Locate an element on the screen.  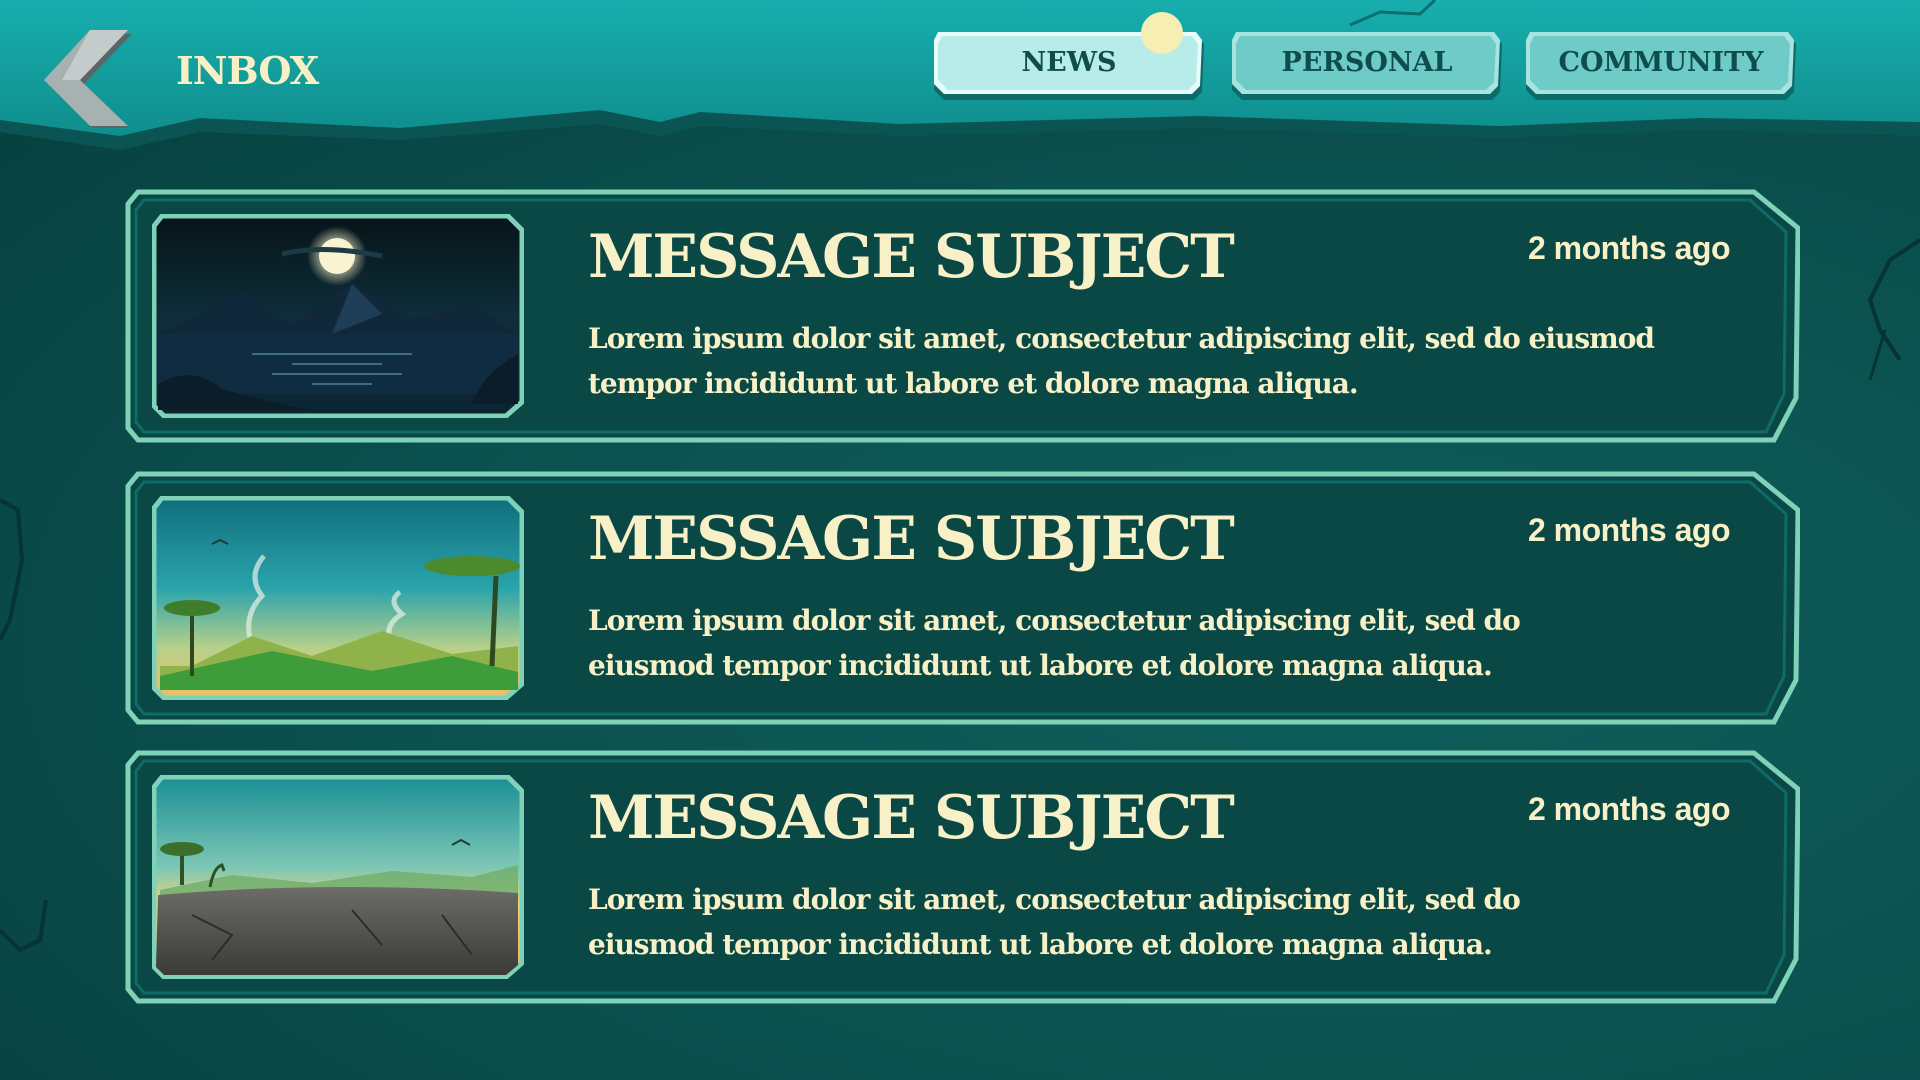
back-button is located at coordinates (90, 79).